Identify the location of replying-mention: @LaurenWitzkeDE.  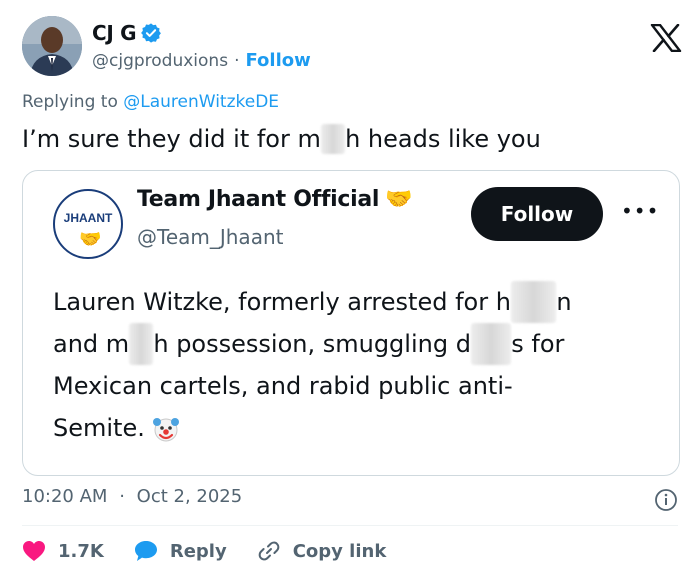
(201, 102).